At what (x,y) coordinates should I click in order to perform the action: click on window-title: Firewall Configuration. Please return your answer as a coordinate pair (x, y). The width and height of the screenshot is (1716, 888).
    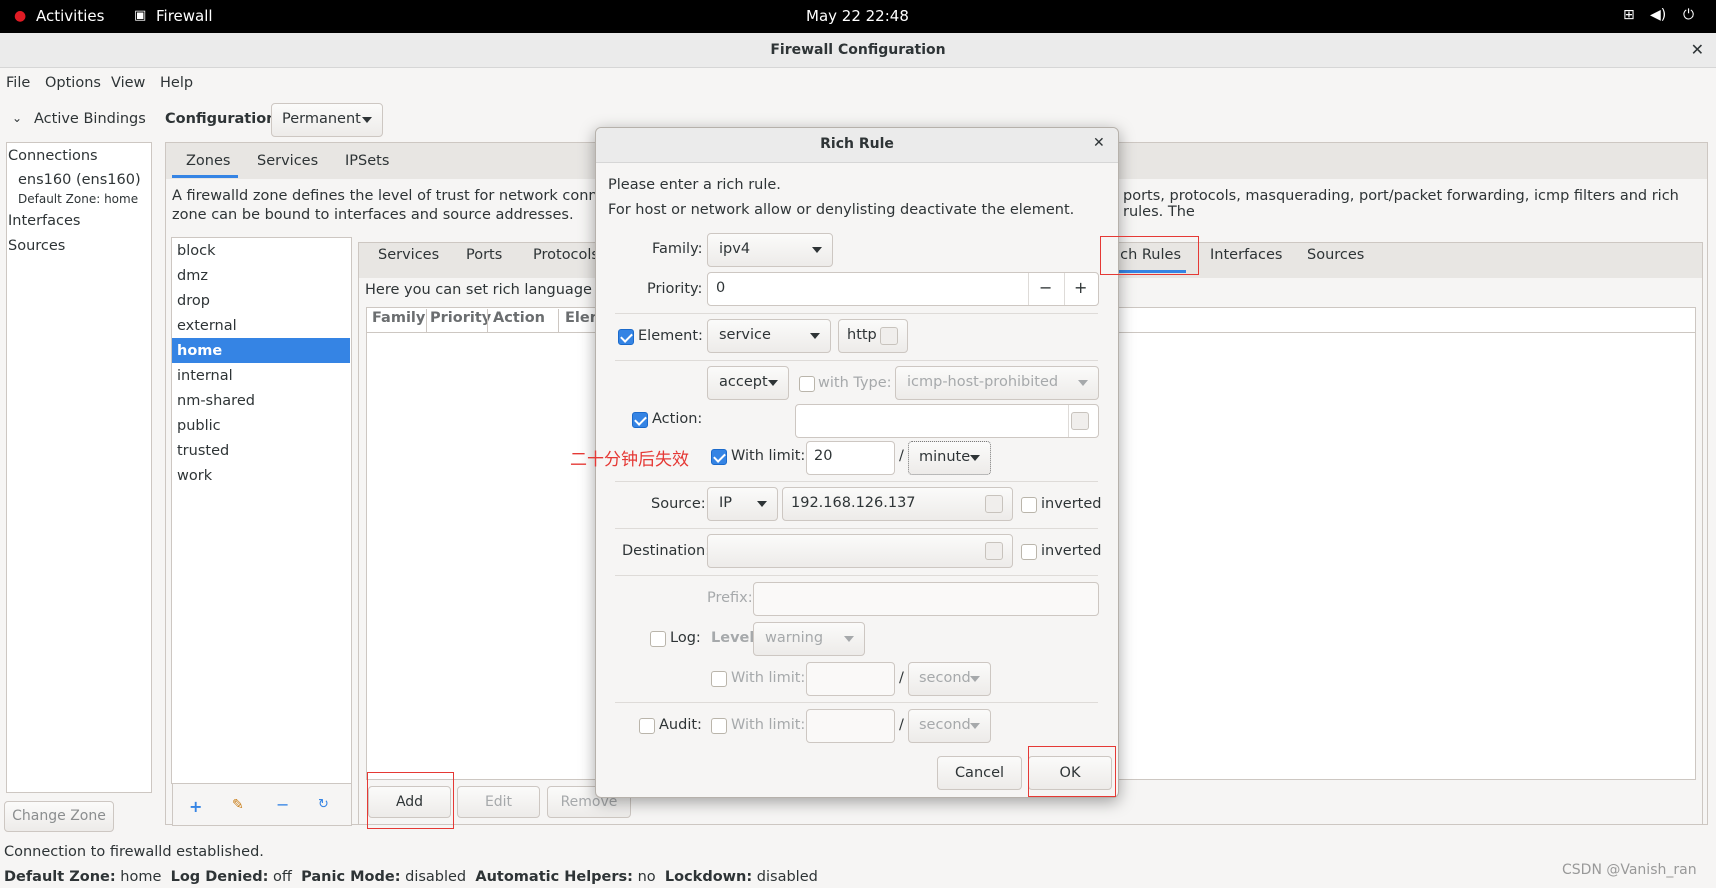
    Looking at the image, I should click on (858, 50).